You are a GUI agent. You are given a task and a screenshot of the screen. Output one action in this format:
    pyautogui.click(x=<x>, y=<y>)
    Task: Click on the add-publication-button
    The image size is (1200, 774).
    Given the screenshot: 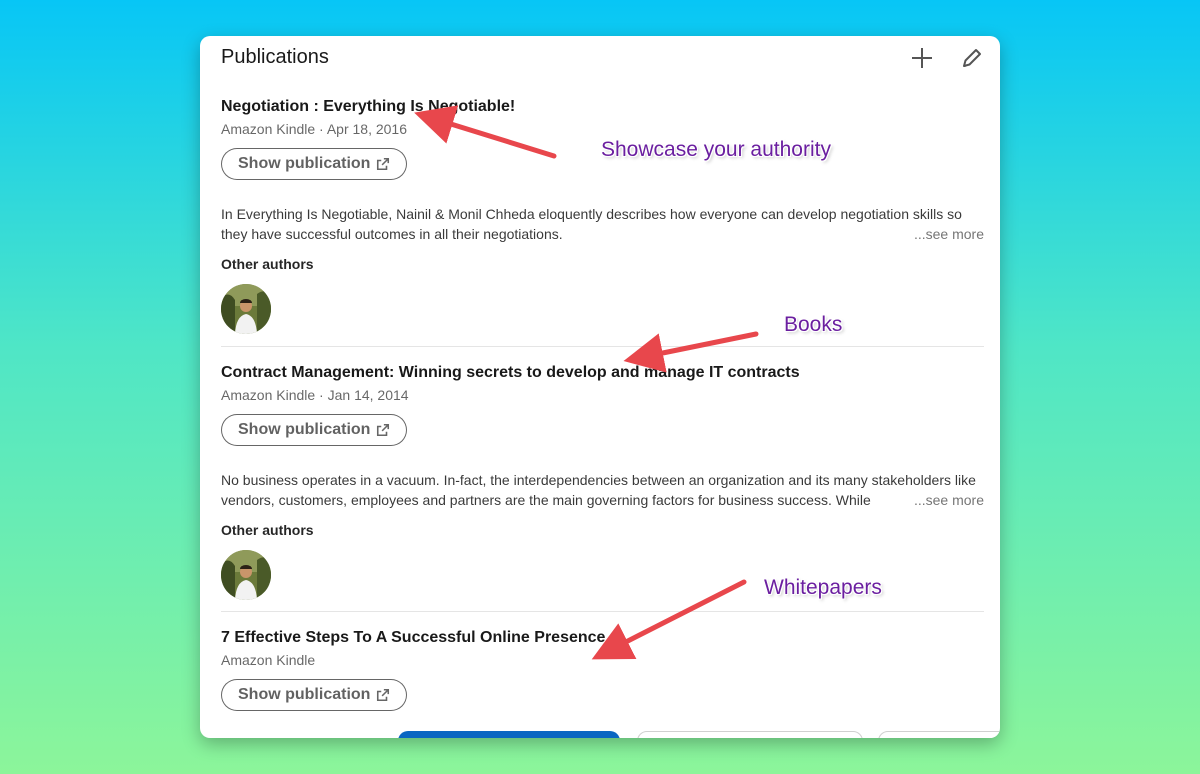 What is the action you would take?
    pyautogui.click(x=922, y=58)
    